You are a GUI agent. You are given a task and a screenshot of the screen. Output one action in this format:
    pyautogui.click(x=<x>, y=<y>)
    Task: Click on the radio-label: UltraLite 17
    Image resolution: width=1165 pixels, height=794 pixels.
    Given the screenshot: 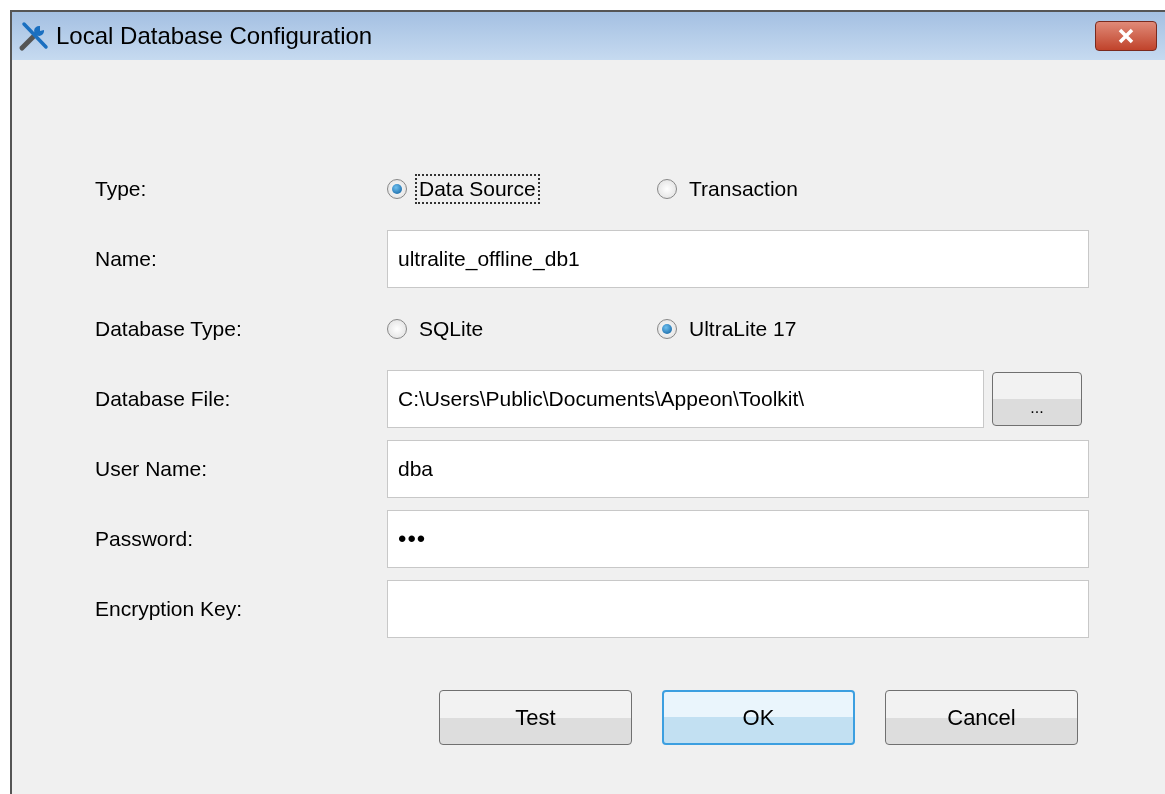 What is the action you would take?
    pyautogui.click(x=743, y=329)
    